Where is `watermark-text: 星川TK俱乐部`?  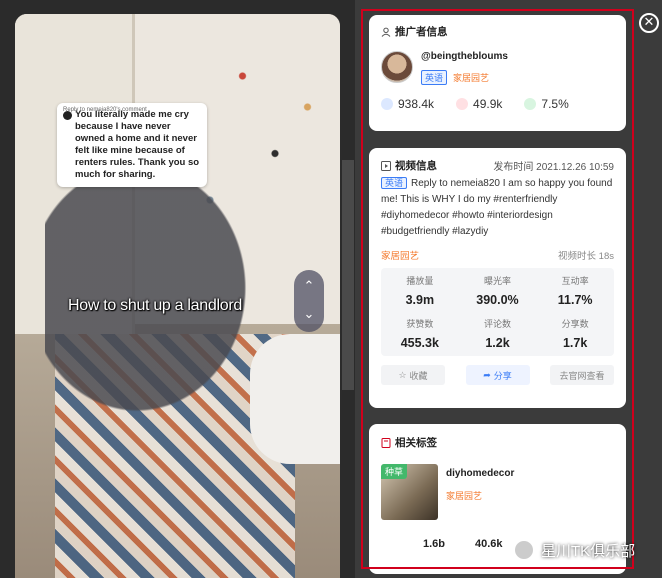
watermark-text: 星川TK俱乐部 is located at coordinates (588, 551).